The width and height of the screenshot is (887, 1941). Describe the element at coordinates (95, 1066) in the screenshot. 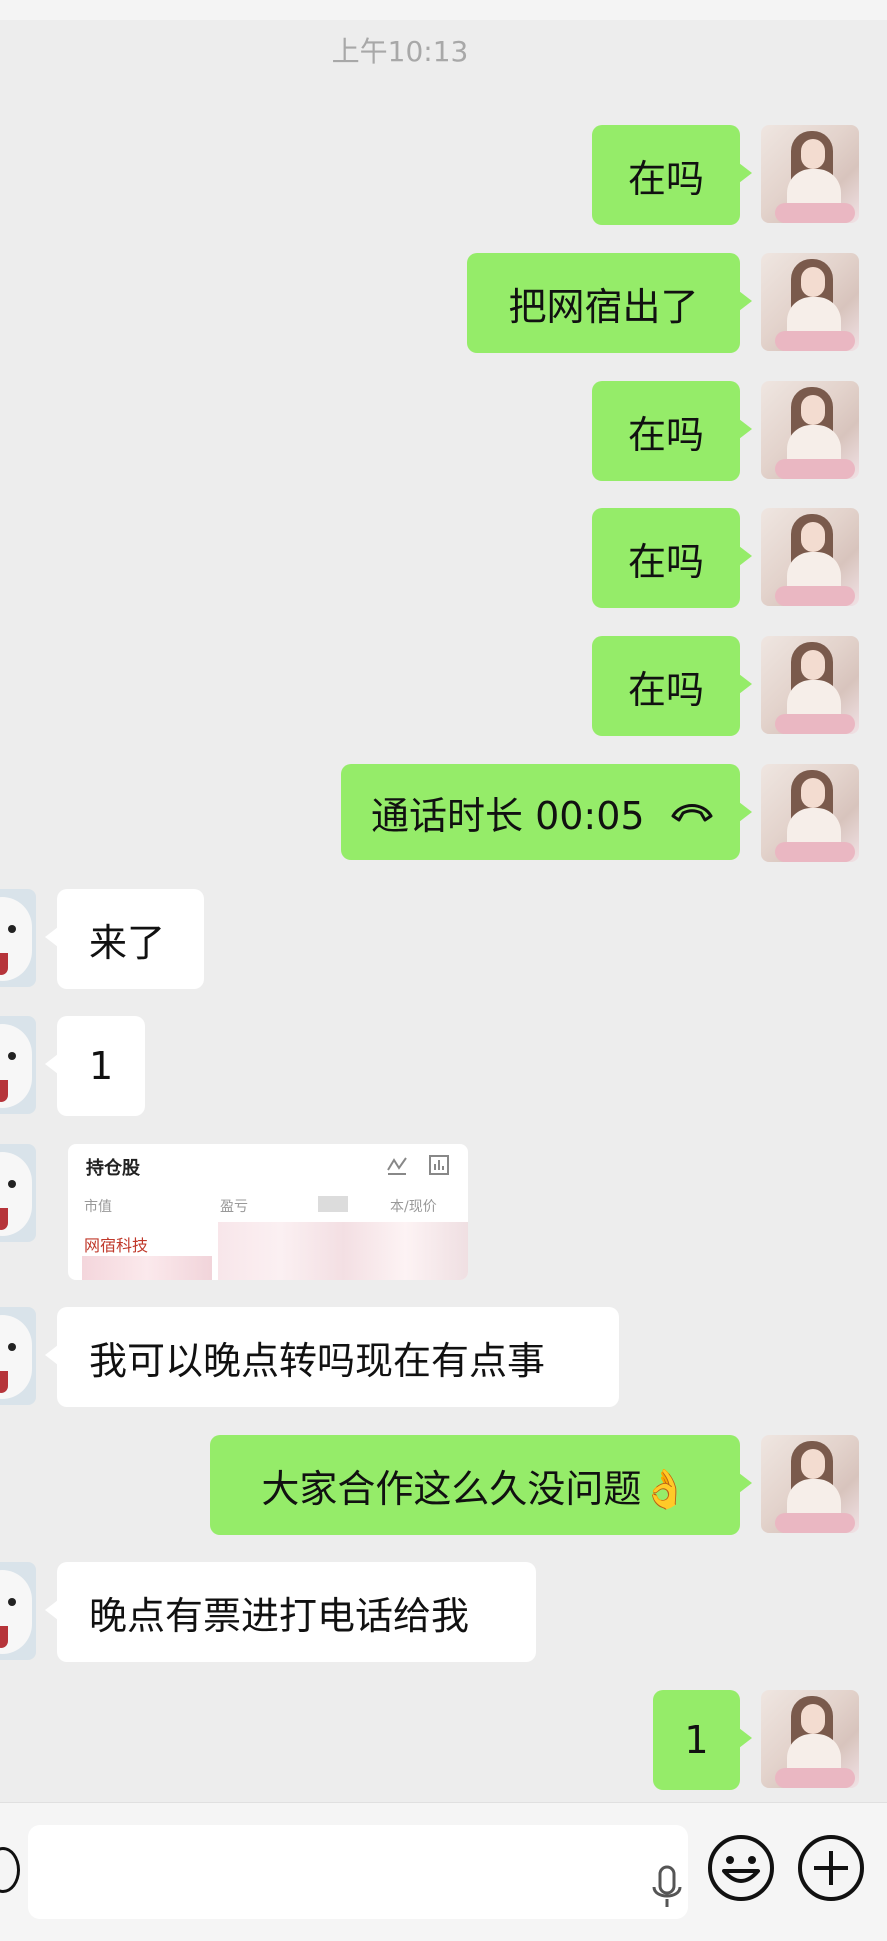

I see `message-bubble-received: 1` at that location.